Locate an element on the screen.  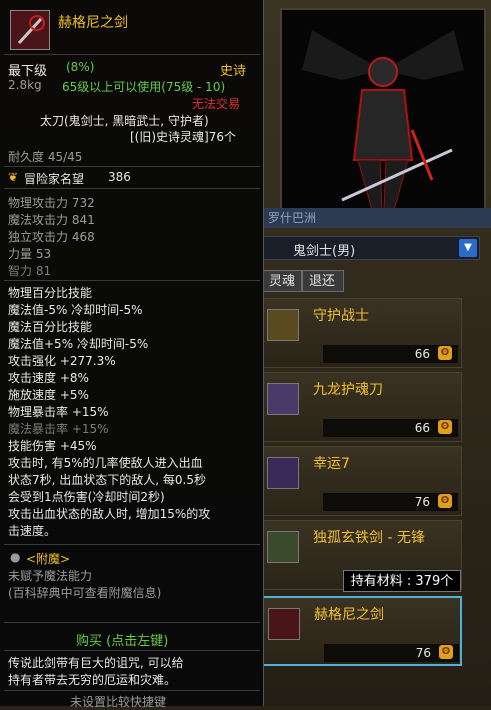
skill-line: 攻击速度 +8% is located at coordinates (48, 378).